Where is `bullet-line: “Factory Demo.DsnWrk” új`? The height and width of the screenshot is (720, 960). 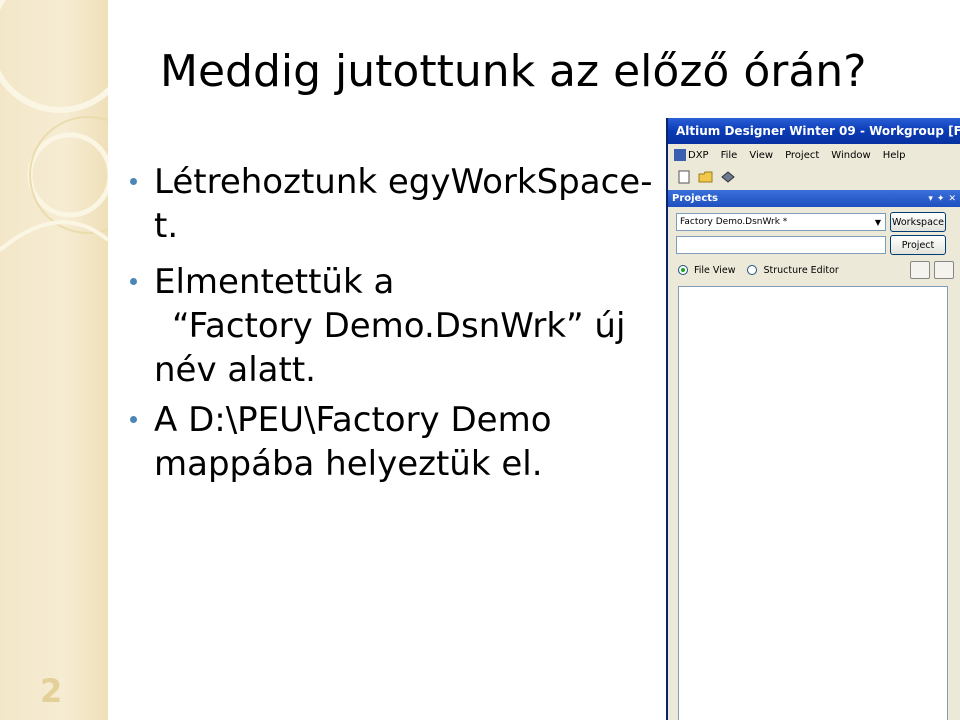 bullet-line: “Factory Demo.DsnWrk” új is located at coordinates (399, 326).